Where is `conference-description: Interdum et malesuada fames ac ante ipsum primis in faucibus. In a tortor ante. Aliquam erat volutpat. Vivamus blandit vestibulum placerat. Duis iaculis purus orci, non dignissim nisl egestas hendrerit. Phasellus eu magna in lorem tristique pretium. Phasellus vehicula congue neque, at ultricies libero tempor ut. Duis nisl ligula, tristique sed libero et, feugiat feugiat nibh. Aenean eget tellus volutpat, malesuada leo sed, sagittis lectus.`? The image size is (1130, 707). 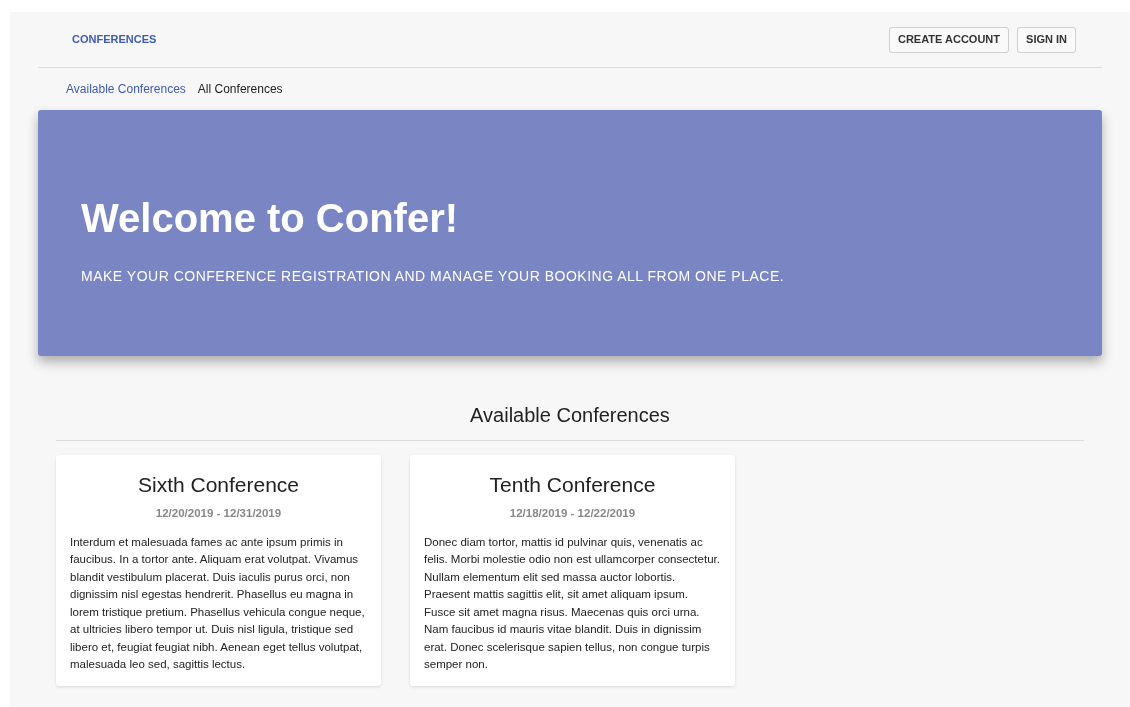
conference-description: Interdum et malesuada fames ac ante ipsum primis in faucibus. In a tortor ante. Aliquam erat volutpat. Vivamus blandit vestibulum placerat. Duis iaculis purus orci, non dignissim nisl egestas hendrerit. Phasellus eu magna in lorem tristique pretium. Phasellus vehicula congue neque, at ultricies libero tempor ut. Duis nisl ligula, tristique sed libero et, feugiat feugiat nibh. Aenean eget tellus volutpat, malesuada leo sed, sagittis lectus. is located at coordinates (218, 603).